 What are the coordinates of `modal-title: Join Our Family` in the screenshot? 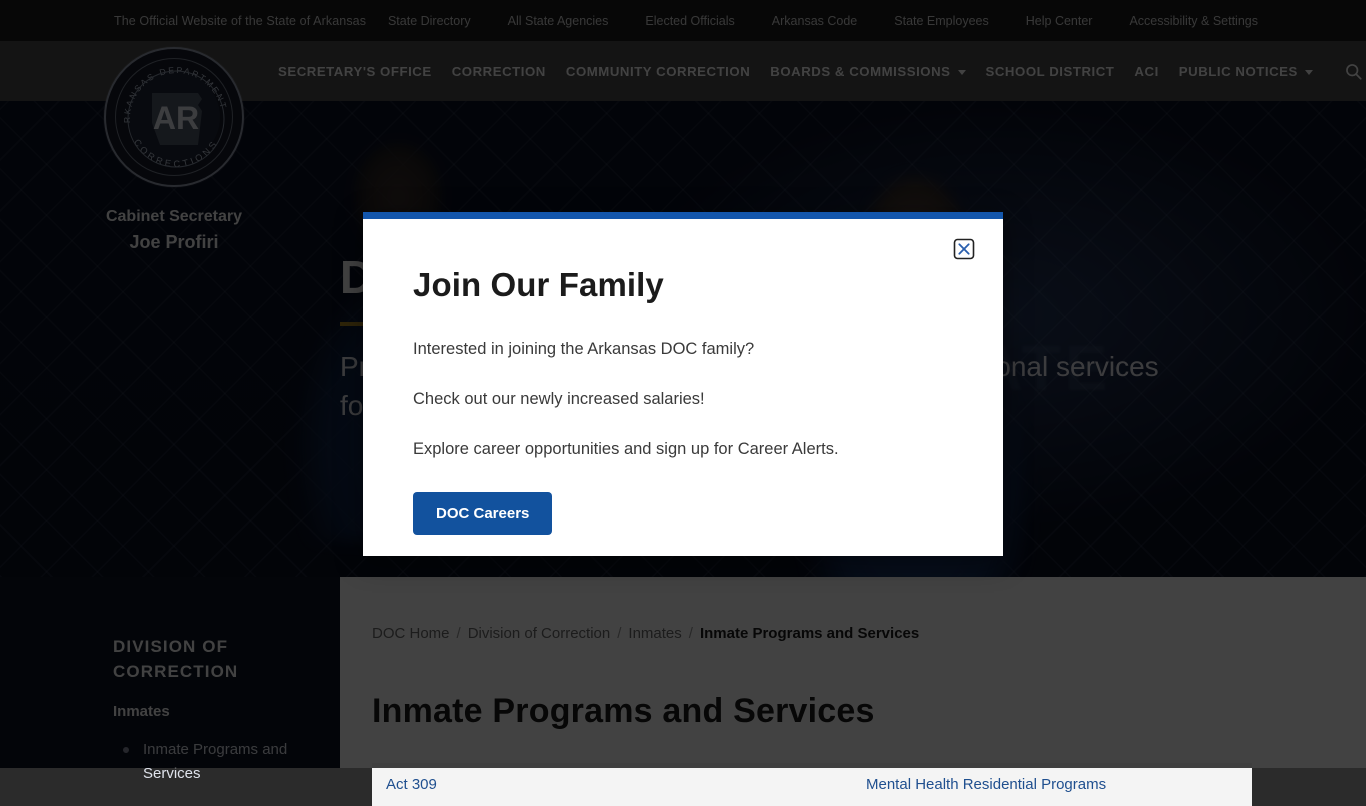 It's located at (684, 285).